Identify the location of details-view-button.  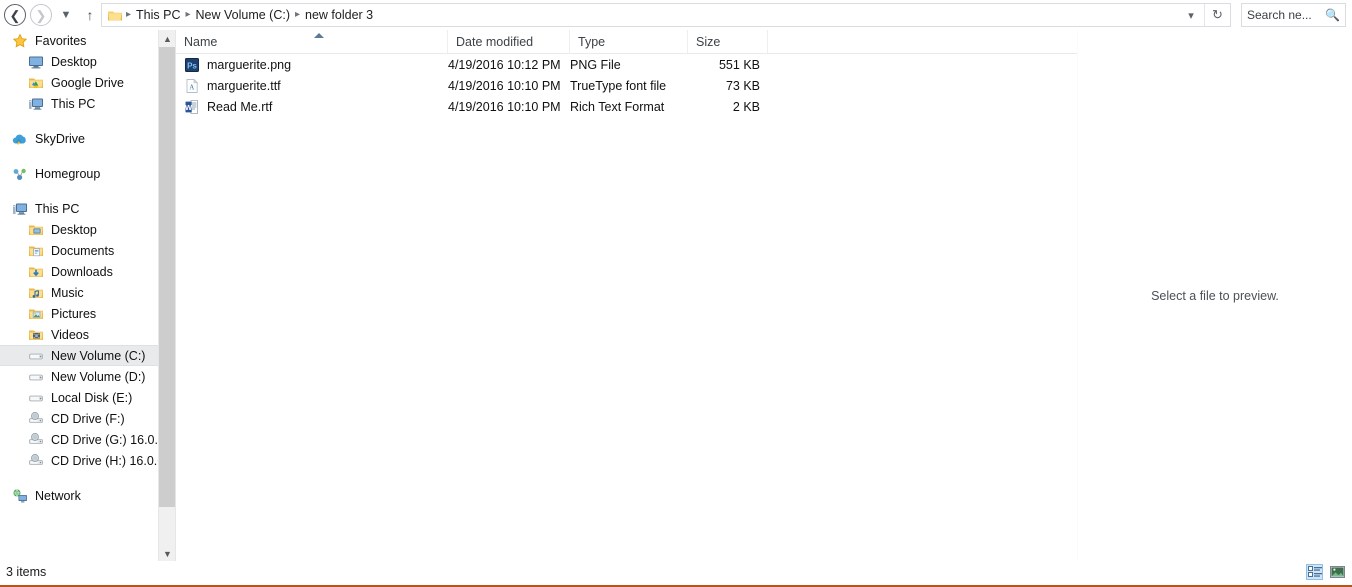
(1314, 572).